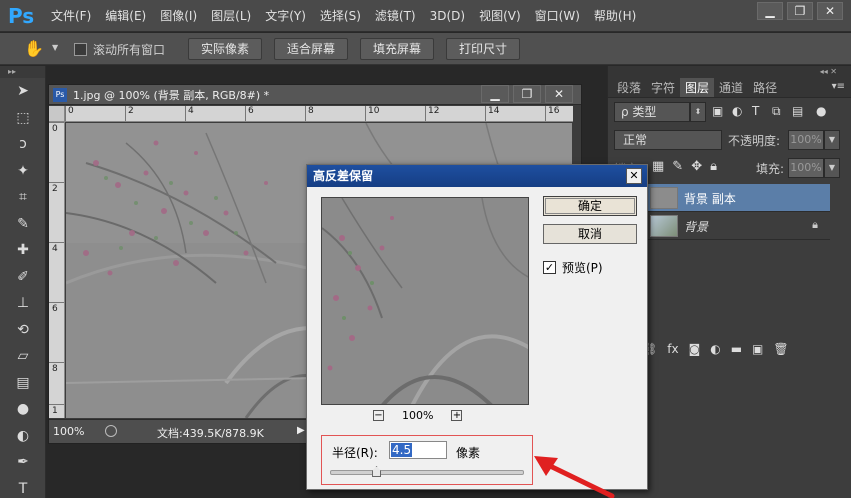  Describe the element at coordinates (713, 166) in the screenshot. I see `lock-all-icon: 🔒︎` at that location.